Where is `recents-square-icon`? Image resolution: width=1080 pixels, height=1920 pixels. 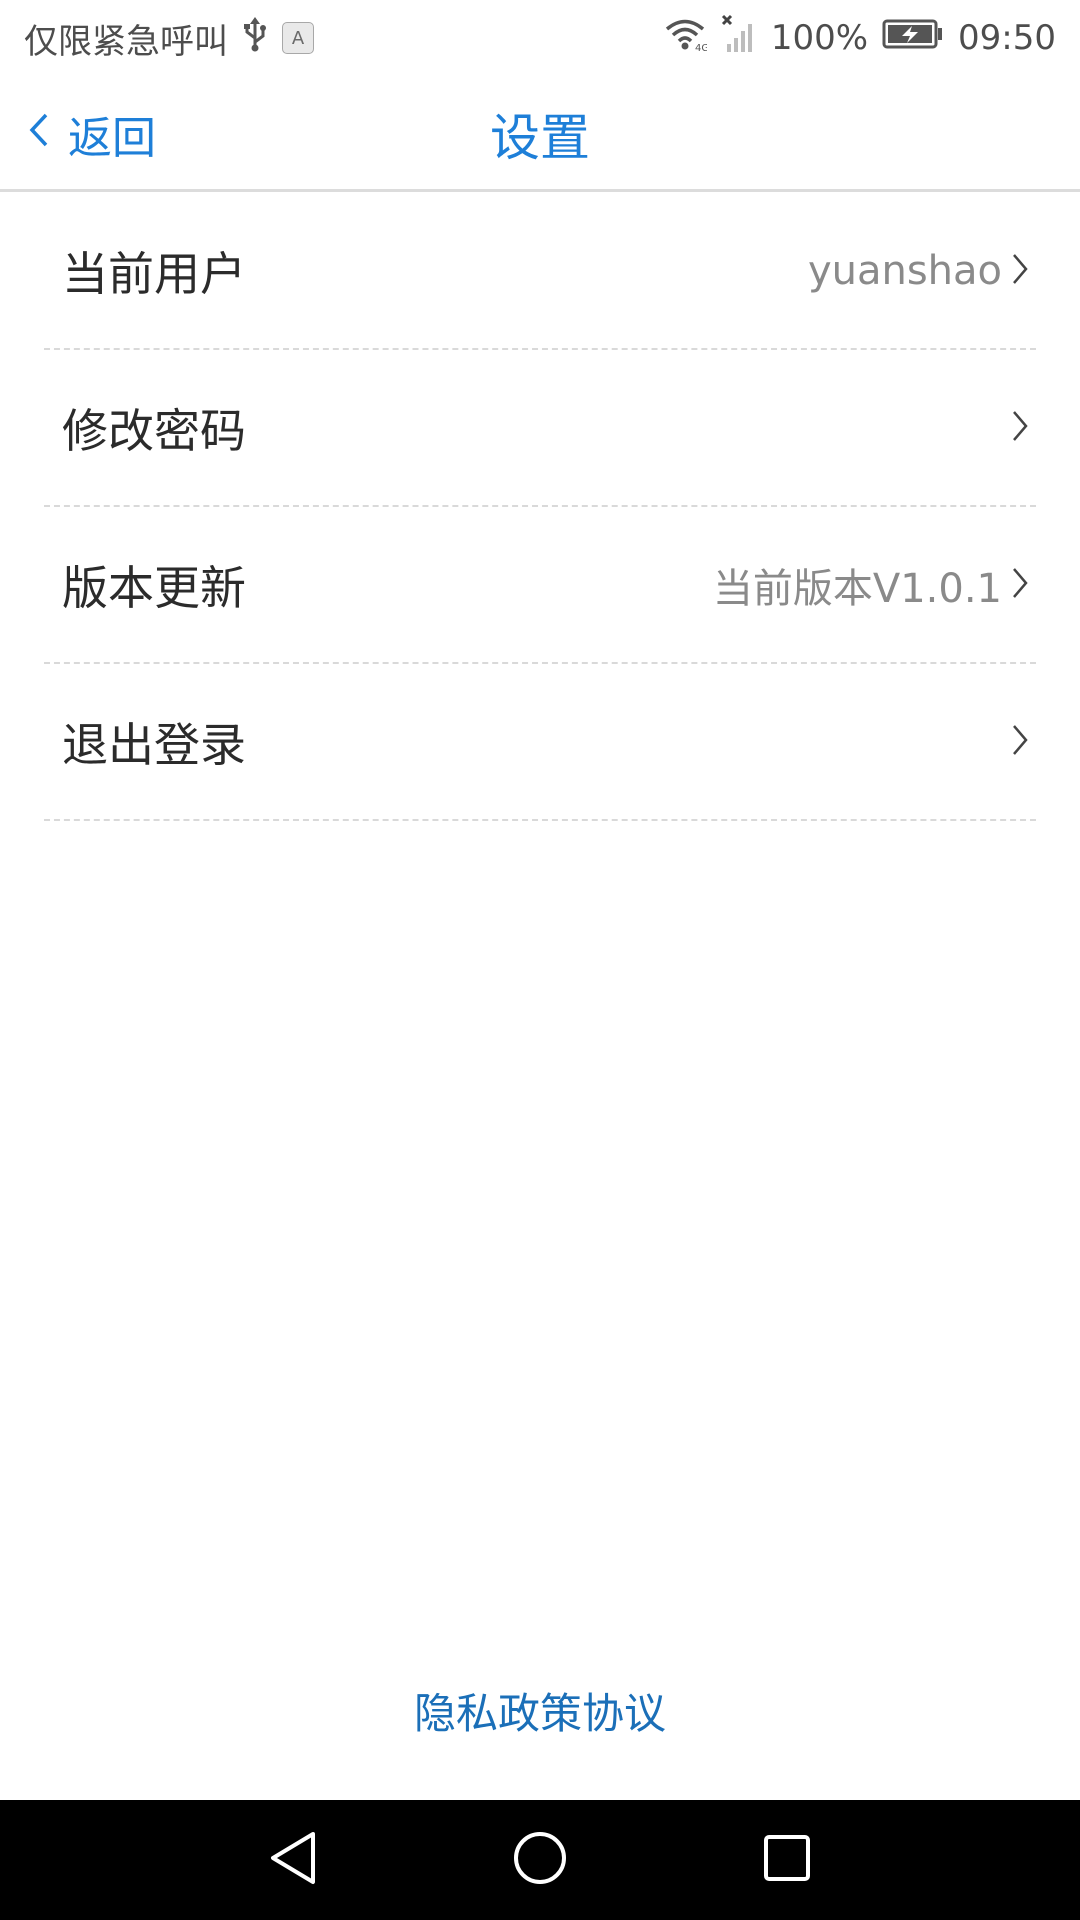
recents-square-icon is located at coordinates (787, 1860).